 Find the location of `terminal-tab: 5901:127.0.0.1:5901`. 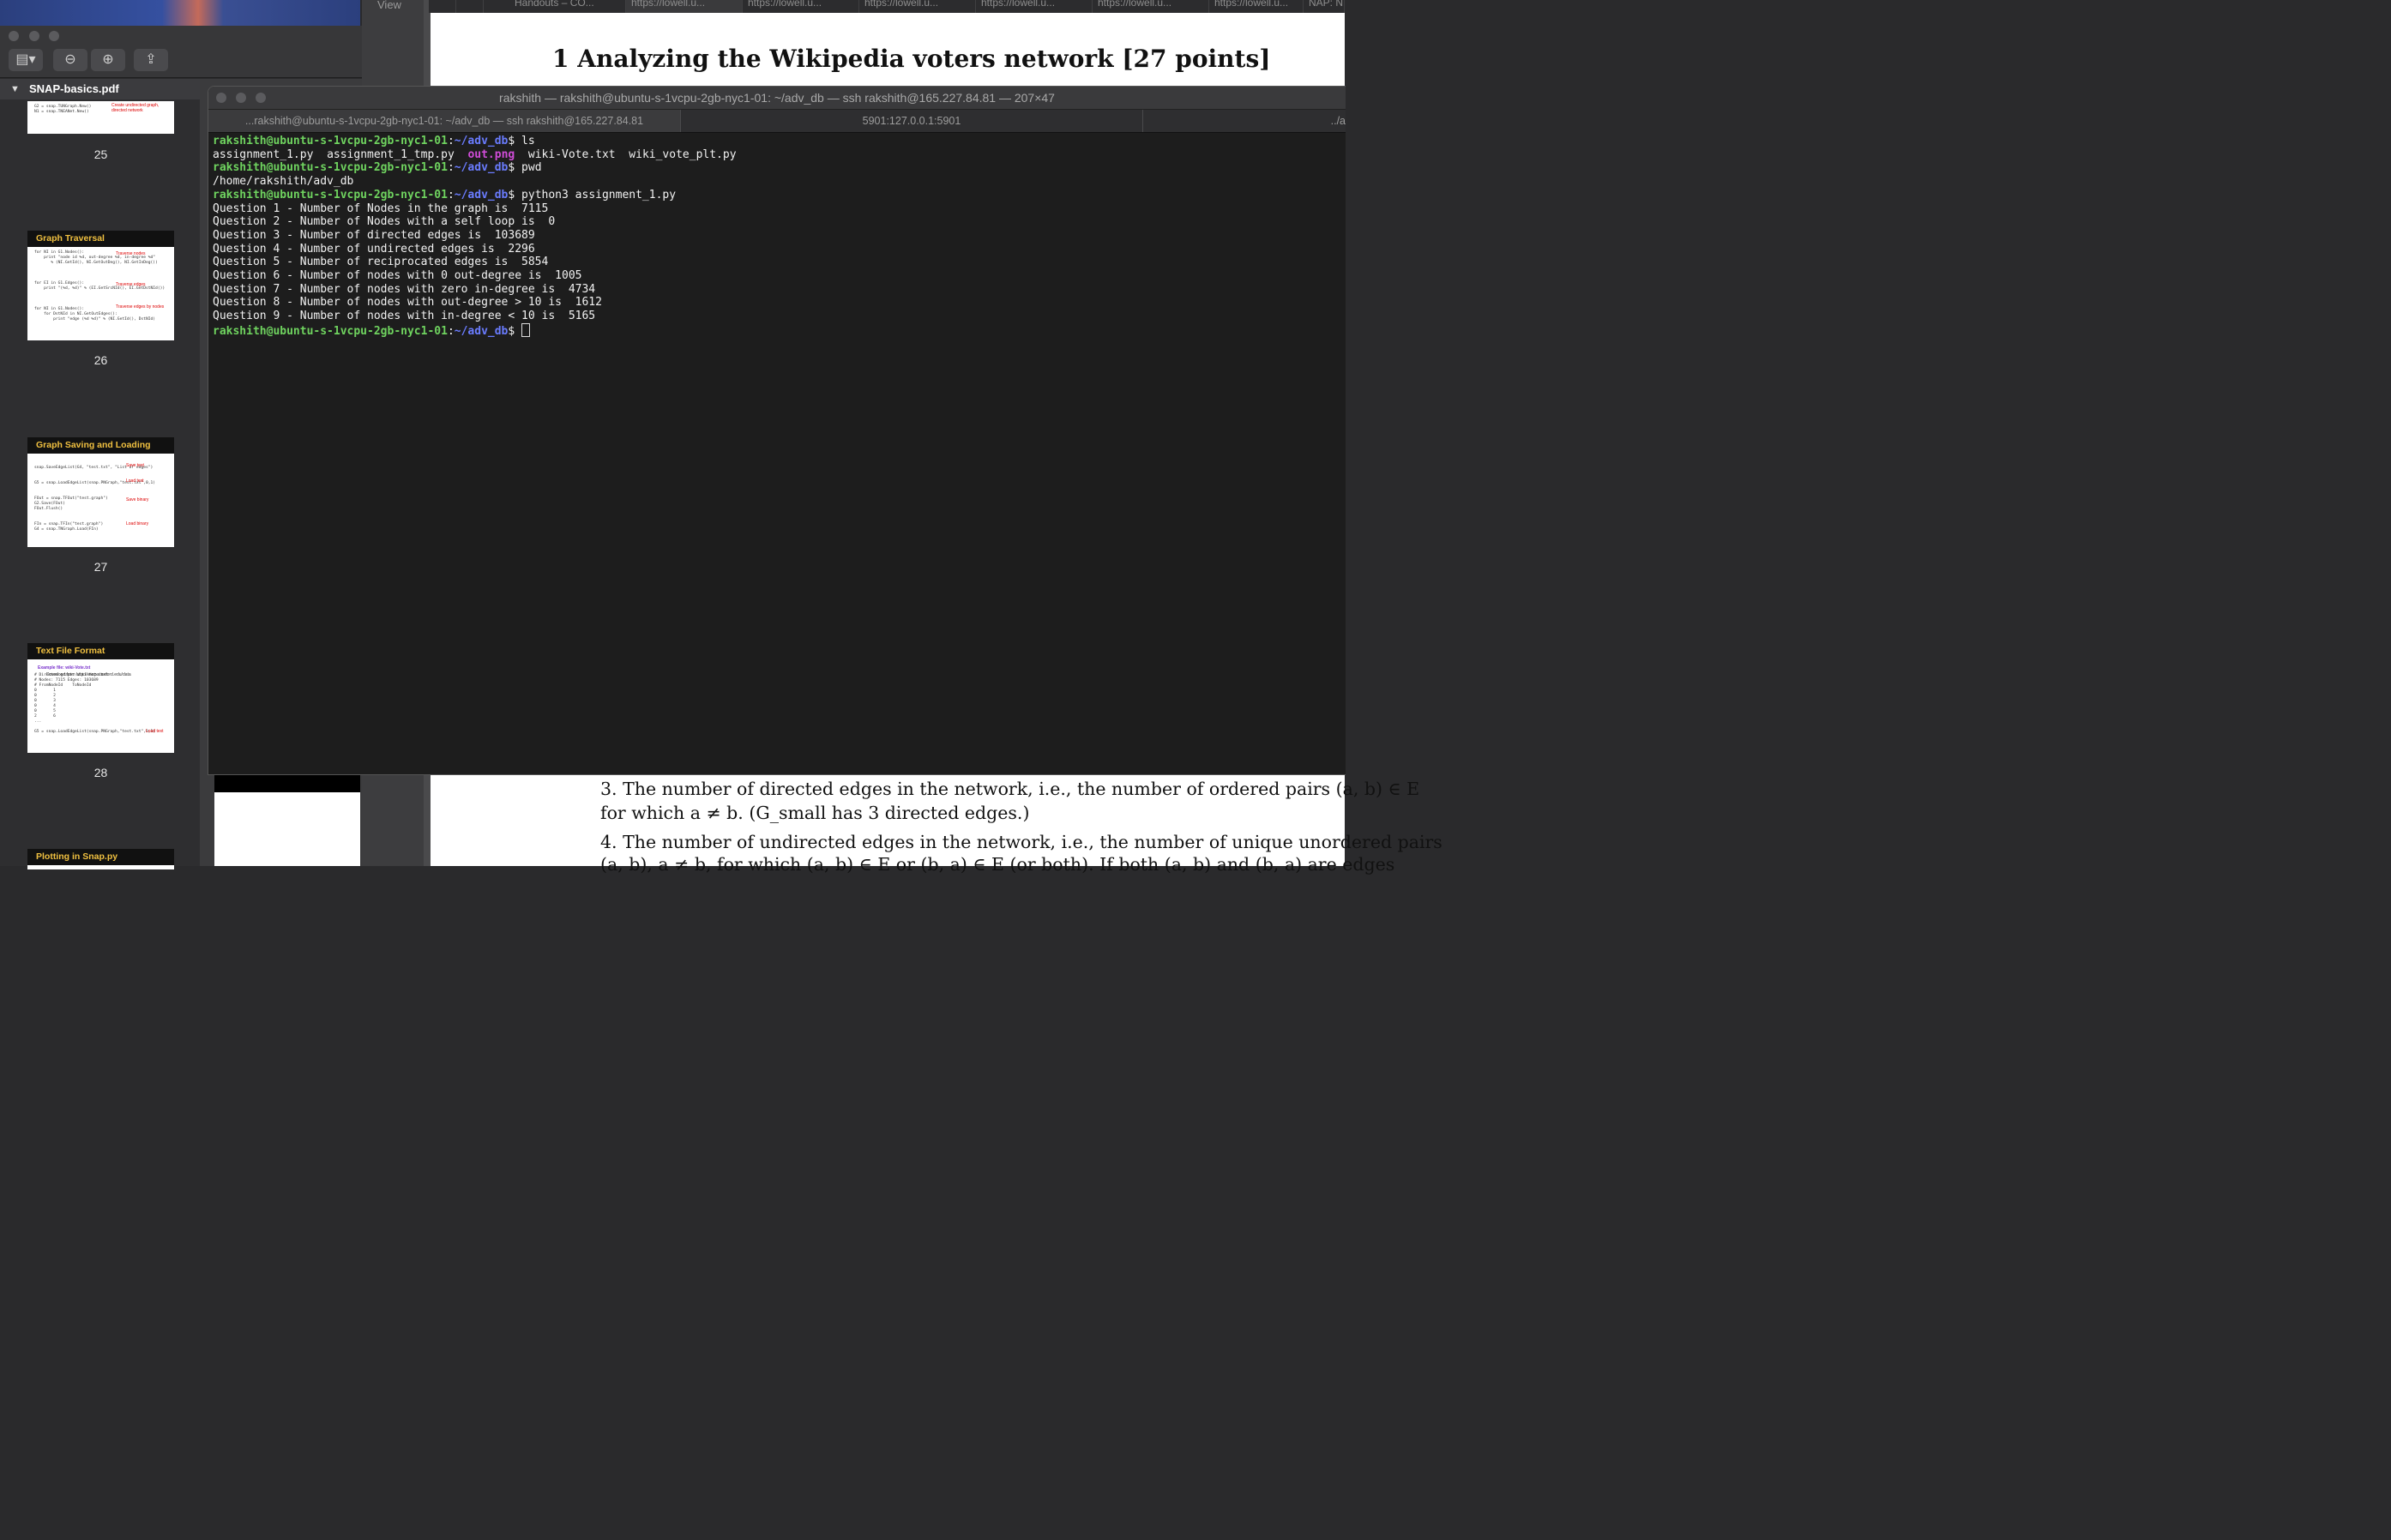

terminal-tab: 5901:127.0.0.1:5901 is located at coordinates (912, 121).